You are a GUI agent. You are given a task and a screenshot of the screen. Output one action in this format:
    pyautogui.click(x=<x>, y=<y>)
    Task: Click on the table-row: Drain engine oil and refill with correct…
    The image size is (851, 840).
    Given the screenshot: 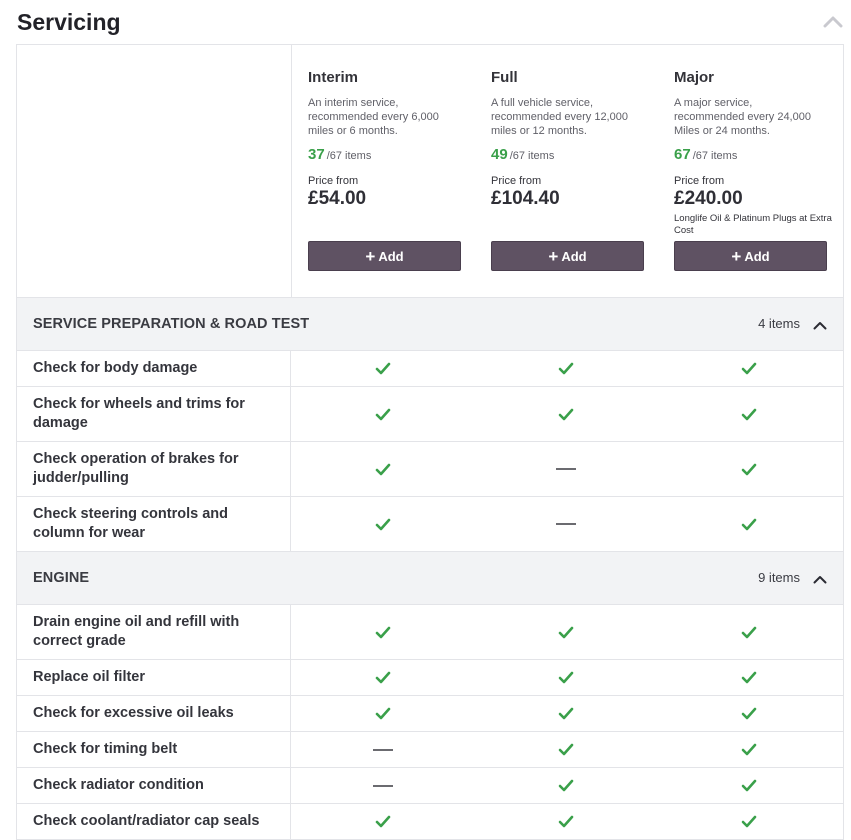 What is the action you would take?
    pyautogui.click(x=430, y=632)
    